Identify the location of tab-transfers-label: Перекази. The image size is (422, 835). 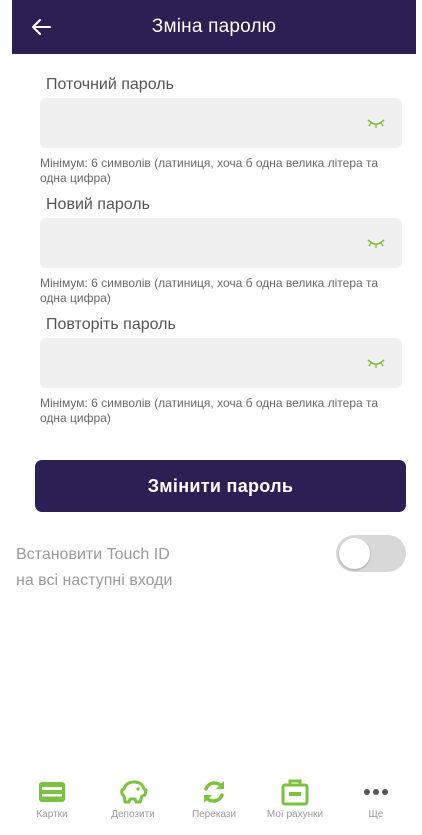
(214, 814).